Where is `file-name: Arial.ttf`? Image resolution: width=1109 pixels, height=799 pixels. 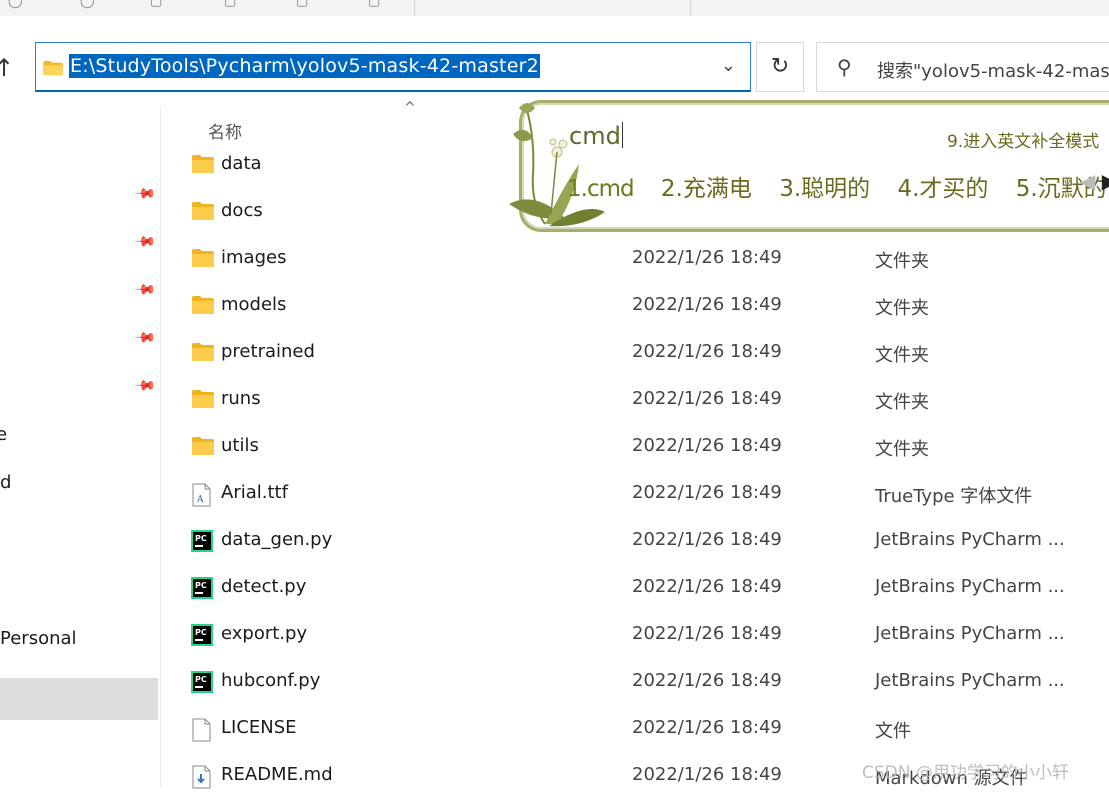
file-name: Arial.ttf is located at coordinates (254, 492).